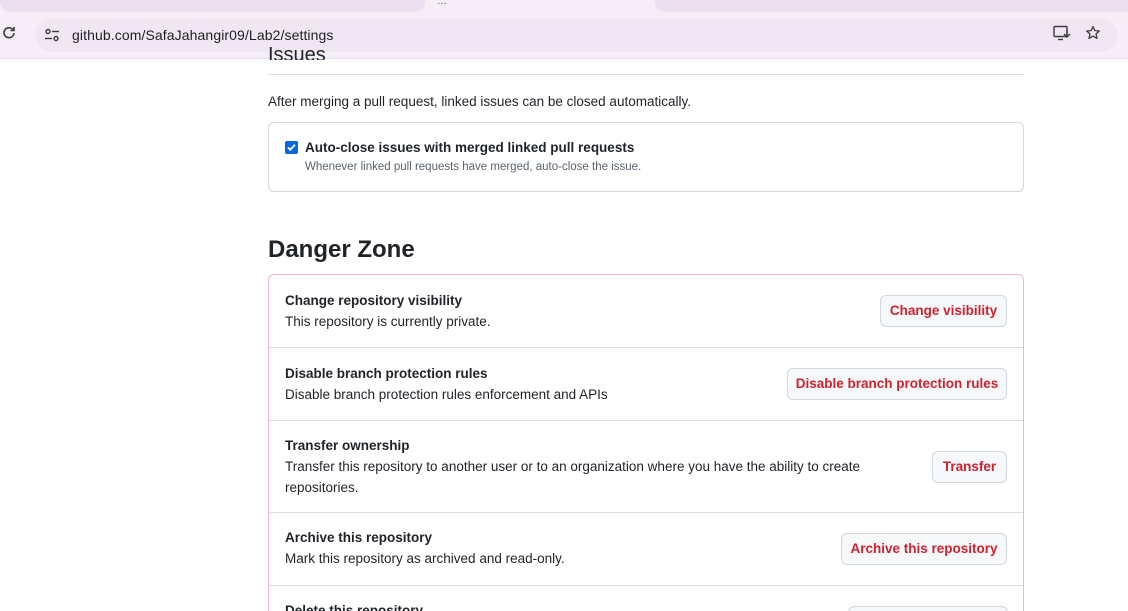 The height and width of the screenshot is (611, 1128). I want to click on install-app-icon, so click(1062, 36).